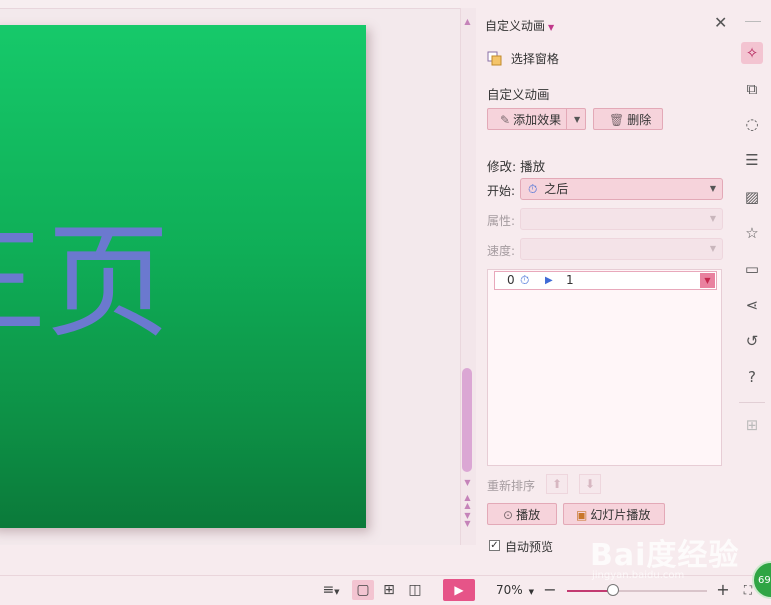  I want to click on property-label: 属性:, so click(501, 221).